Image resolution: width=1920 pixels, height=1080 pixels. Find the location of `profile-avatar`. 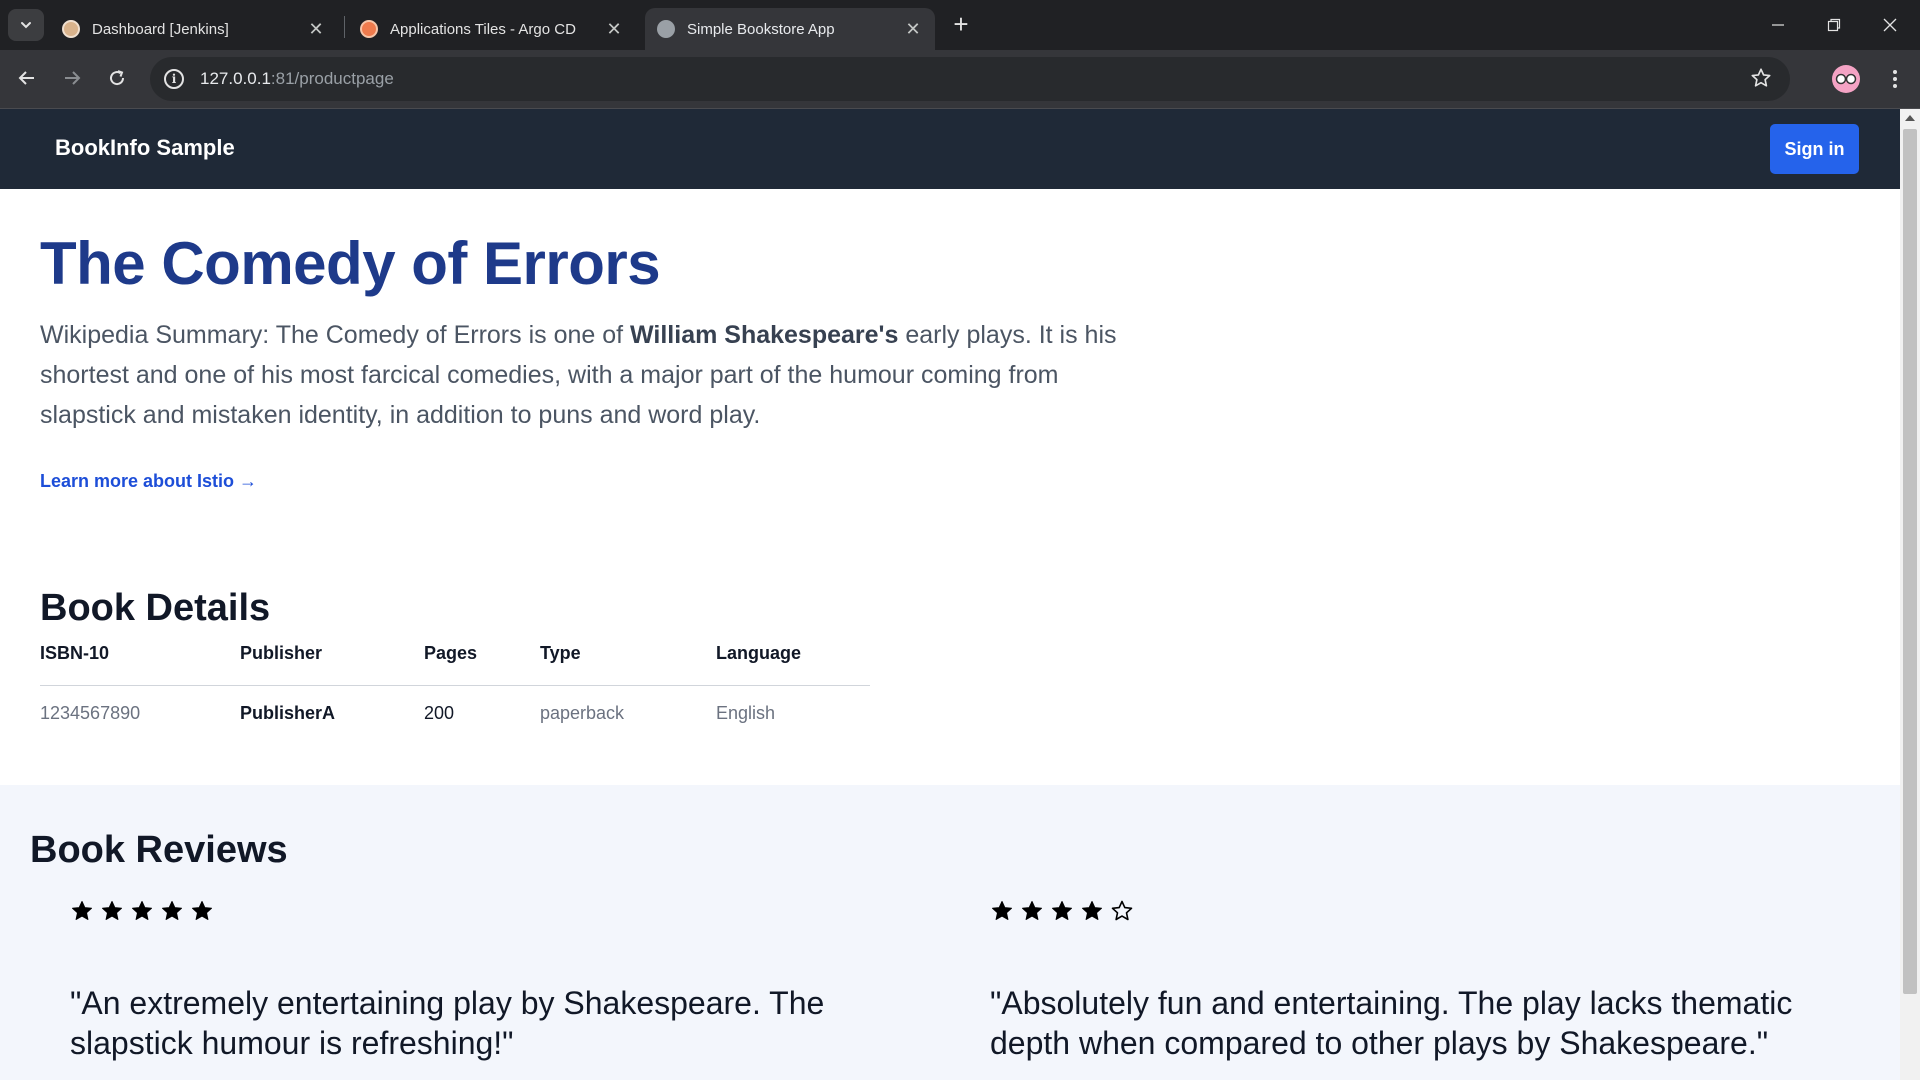

profile-avatar is located at coordinates (1846, 79).